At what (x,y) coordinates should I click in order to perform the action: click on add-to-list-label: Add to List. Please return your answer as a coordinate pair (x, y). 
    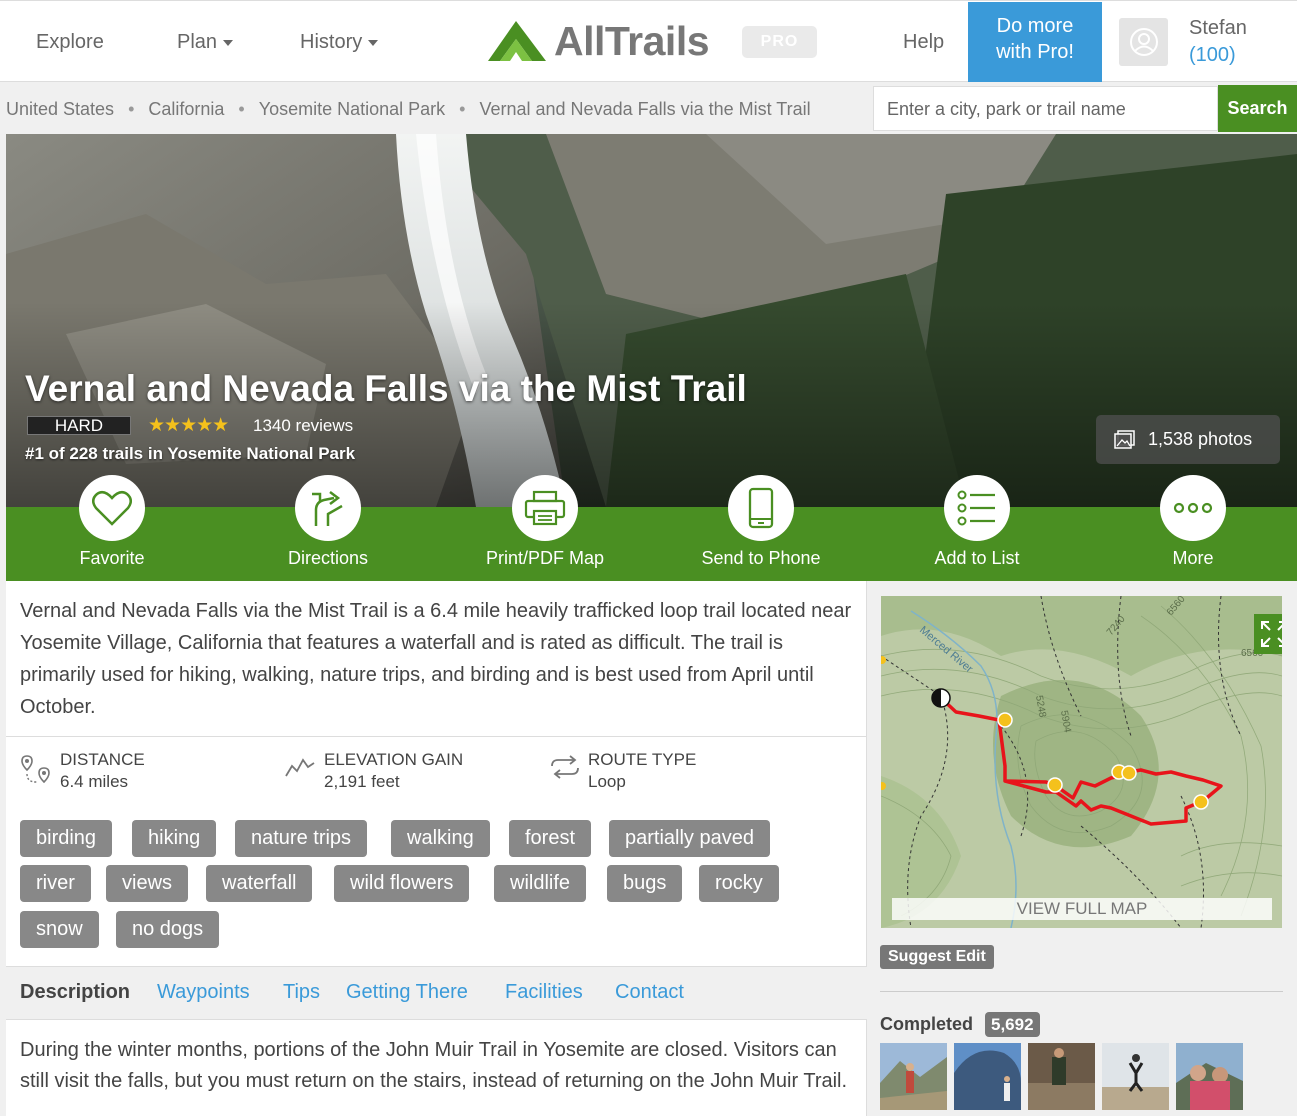
    Looking at the image, I should click on (977, 558).